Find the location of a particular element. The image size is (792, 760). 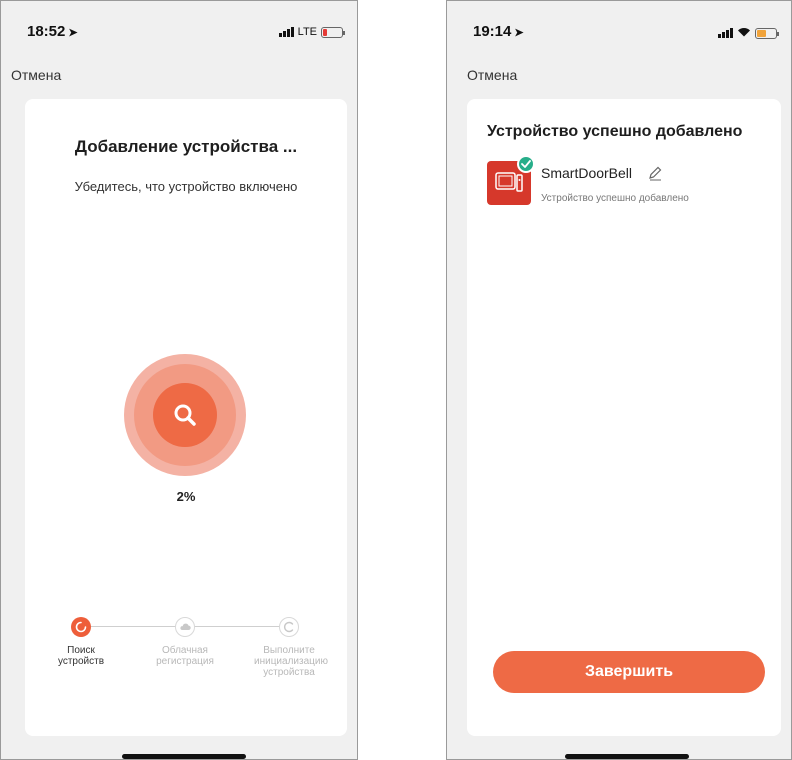

page-title: Устройство успешно добавлено is located at coordinates (615, 131).